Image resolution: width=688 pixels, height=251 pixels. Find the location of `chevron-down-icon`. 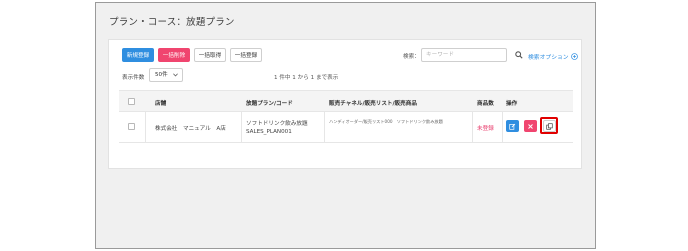

chevron-down-icon is located at coordinates (175, 75).